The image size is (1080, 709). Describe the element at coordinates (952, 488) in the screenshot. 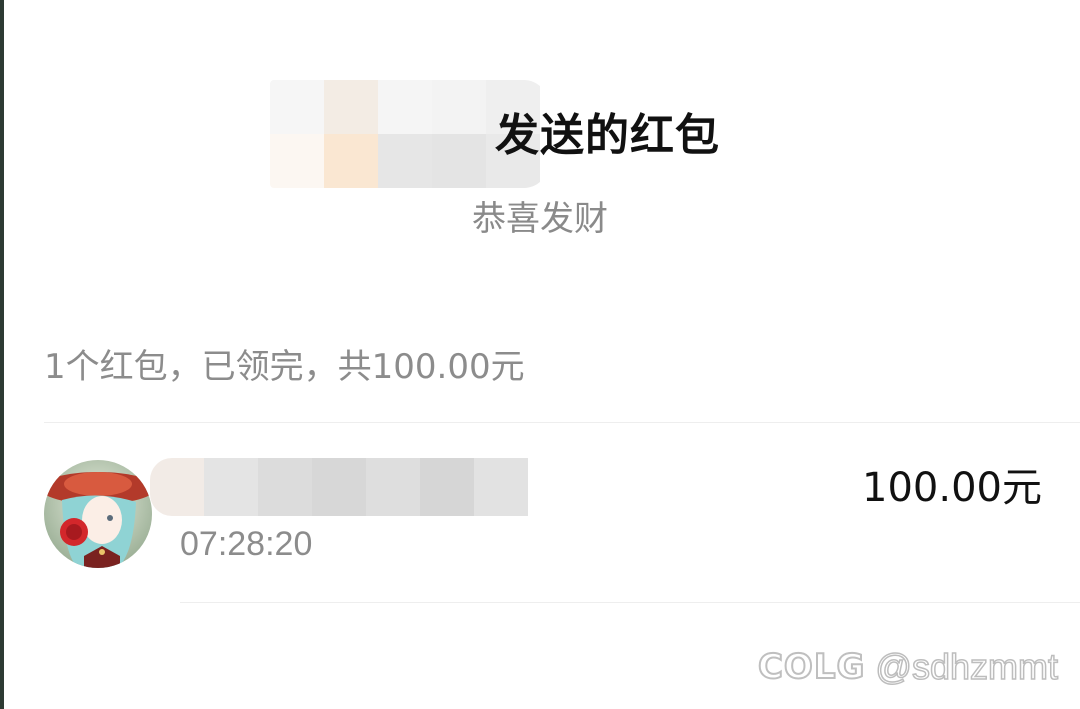

I see `claim-amount: 100.00元` at that location.